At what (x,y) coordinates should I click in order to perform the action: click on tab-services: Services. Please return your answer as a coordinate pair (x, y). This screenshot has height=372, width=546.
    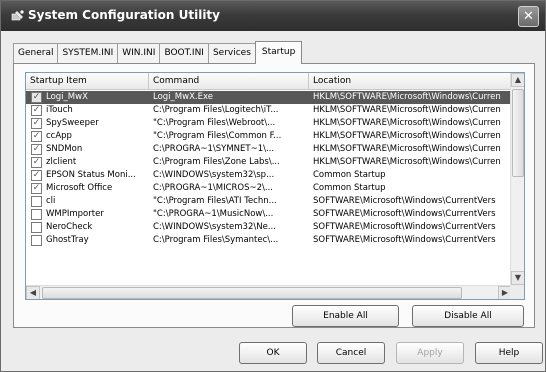
    Looking at the image, I should click on (231, 53).